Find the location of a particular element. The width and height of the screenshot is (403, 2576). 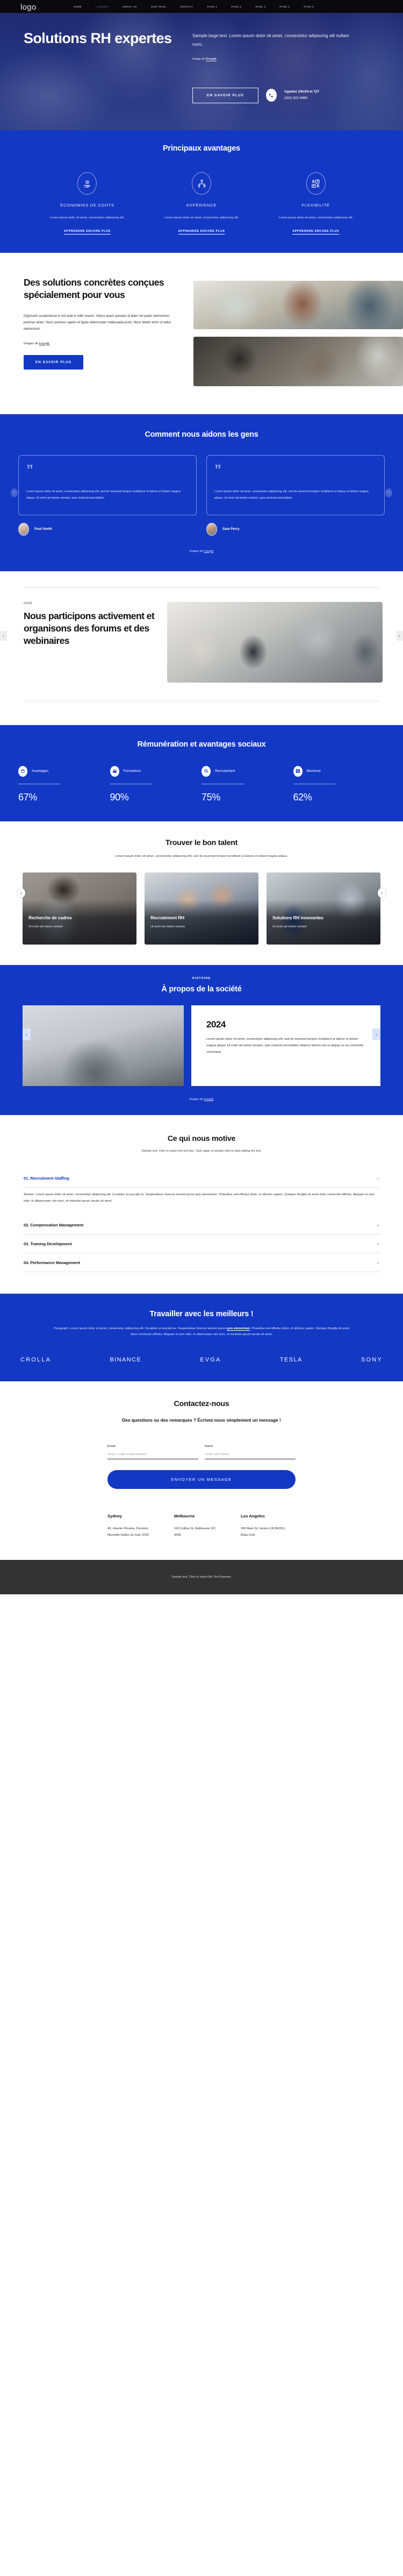

phone-icon is located at coordinates (271, 95).